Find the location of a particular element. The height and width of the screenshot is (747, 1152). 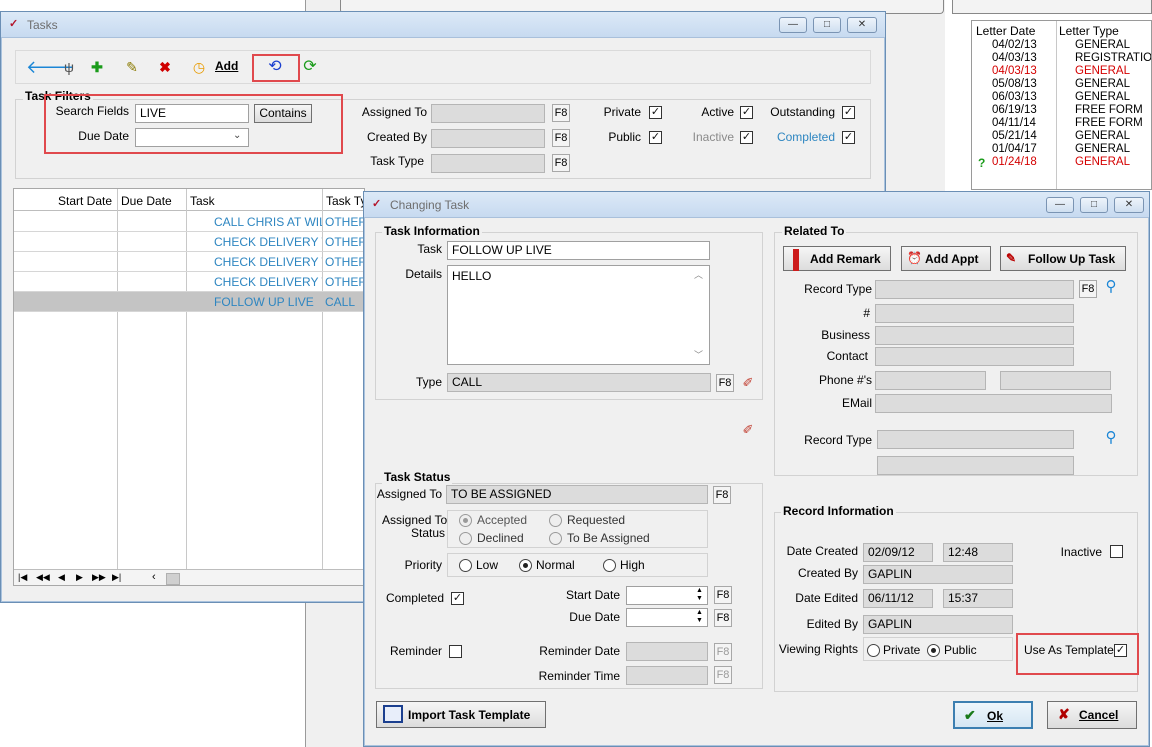

letter-date-cell: 06/03/13 is located at coordinates (1014, 97).